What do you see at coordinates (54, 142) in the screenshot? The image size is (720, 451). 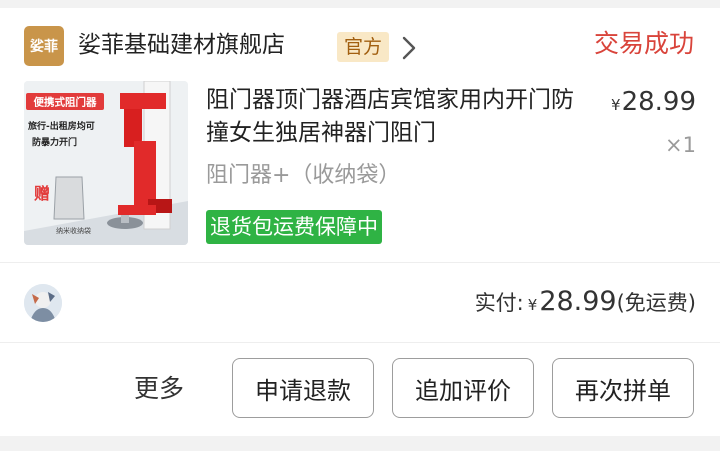 I see `image-caption-2: 防暴力开门` at bounding box center [54, 142].